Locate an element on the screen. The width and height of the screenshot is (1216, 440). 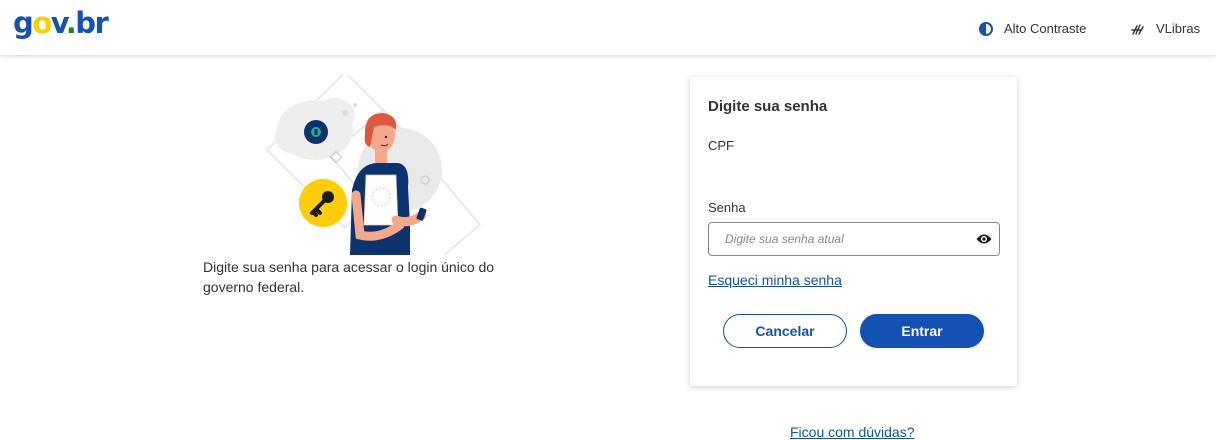
contrast-icon is located at coordinates (986, 28).